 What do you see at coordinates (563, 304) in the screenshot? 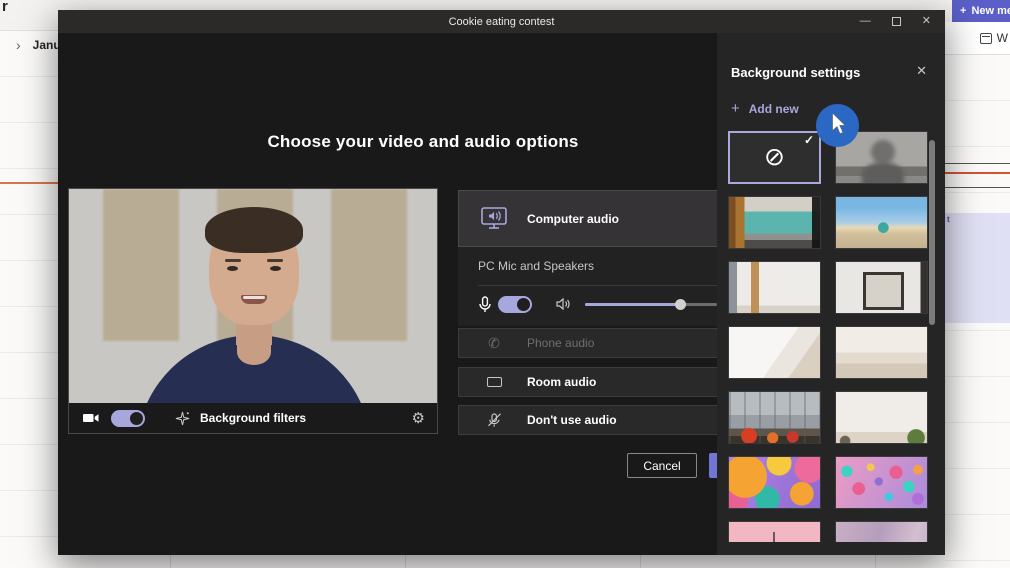
I see `speaker-icon` at bounding box center [563, 304].